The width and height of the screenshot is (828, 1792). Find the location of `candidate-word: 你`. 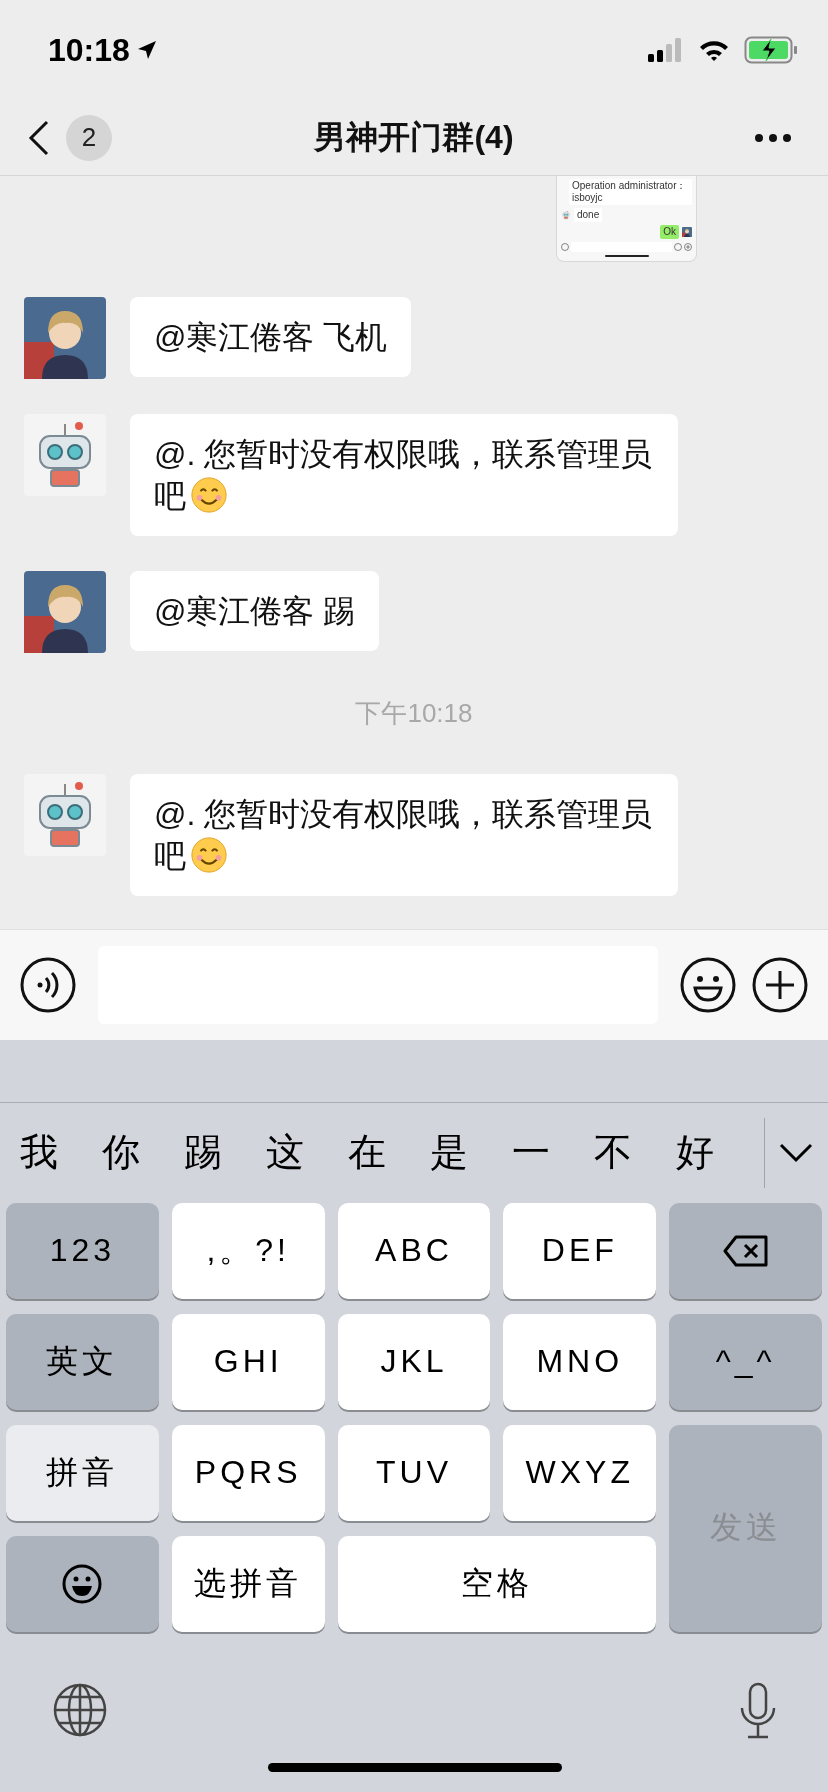

candidate-word: 你 is located at coordinates (143, 1152).